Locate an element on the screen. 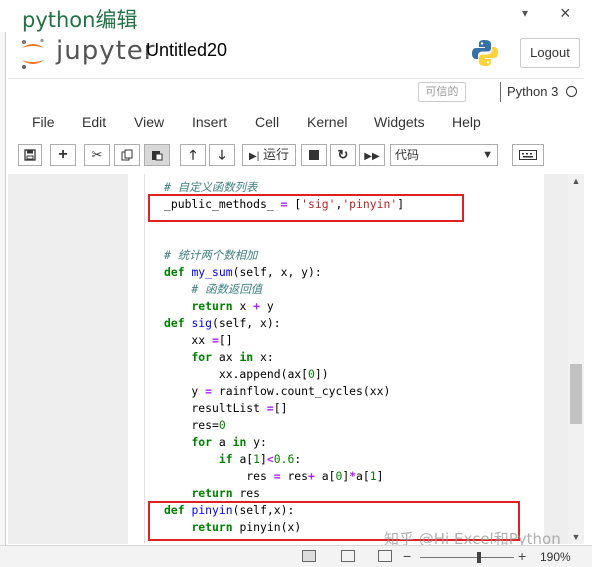 Image resolution: width=592 pixels, height=567 pixels. menu-file: File is located at coordinates (43, 122).